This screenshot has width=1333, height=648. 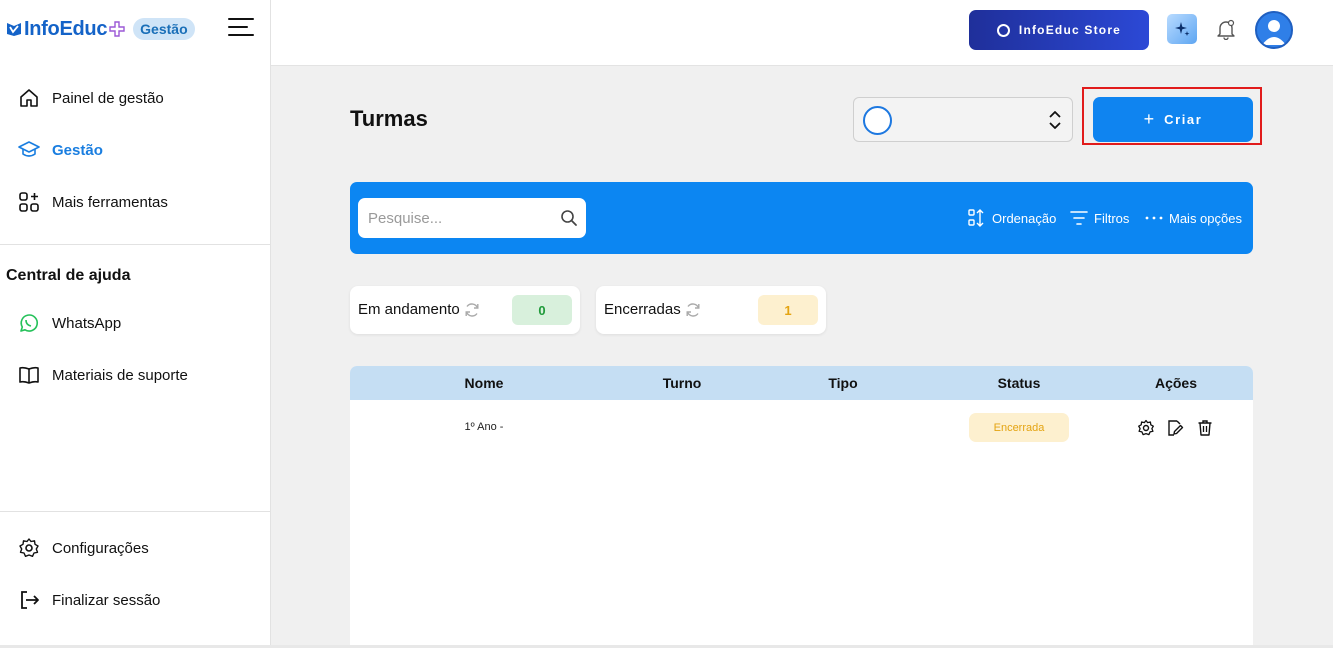 I want to click on search-input, so click(x=456, y=218).